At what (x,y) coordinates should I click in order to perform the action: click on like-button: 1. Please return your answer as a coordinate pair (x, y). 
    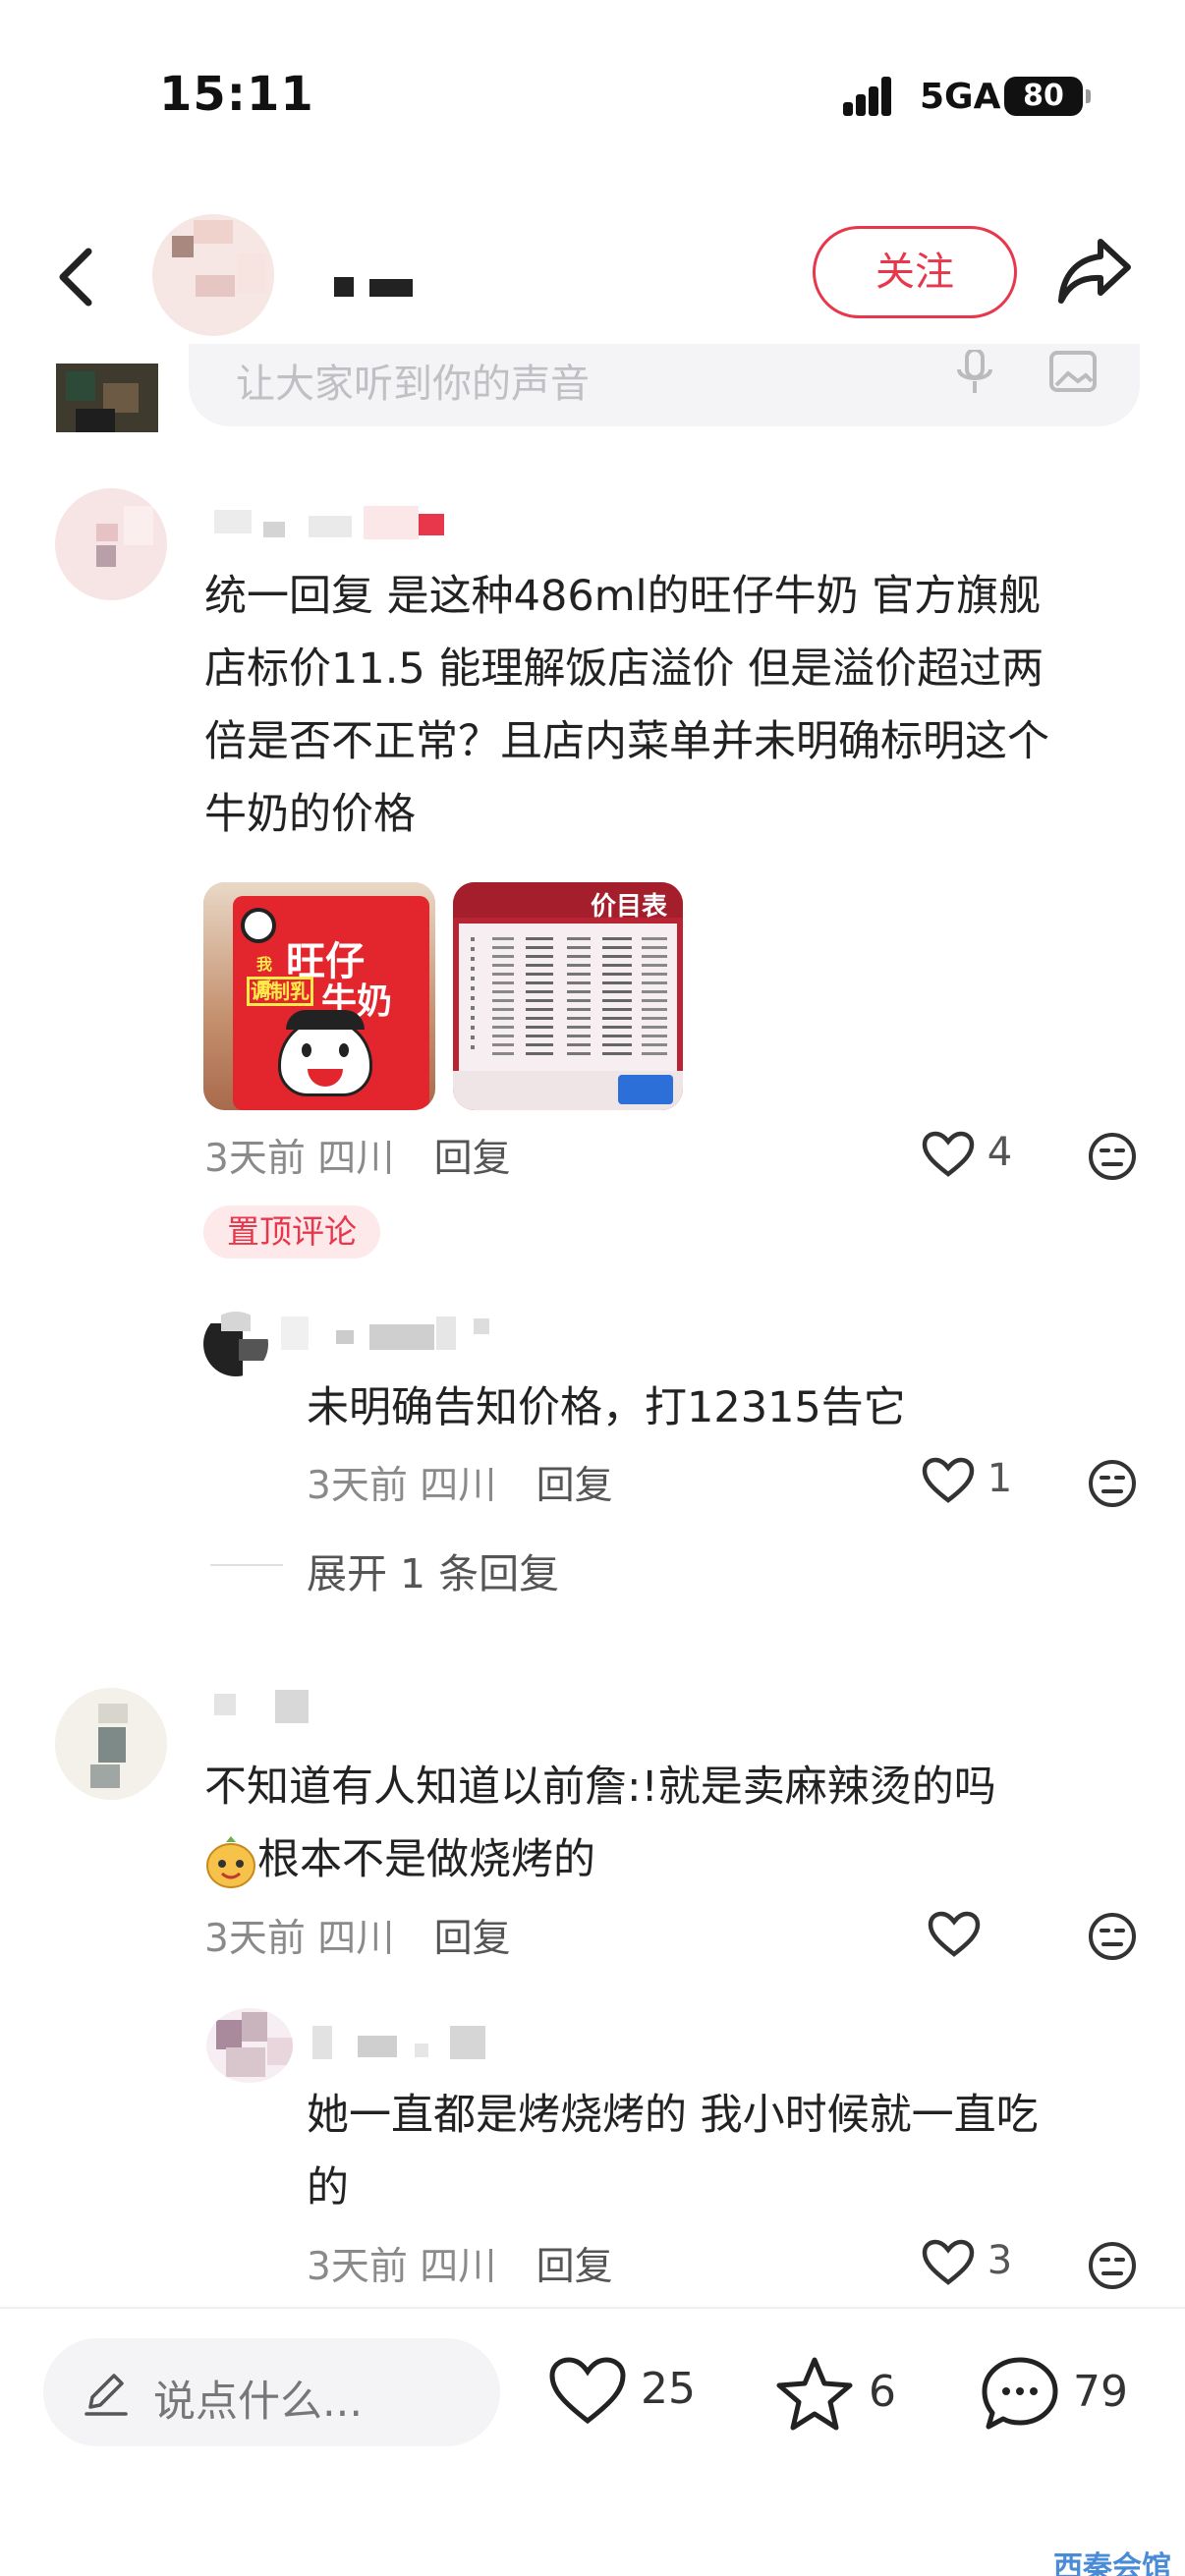
    Looking at the image, I should click on (967, 1480).